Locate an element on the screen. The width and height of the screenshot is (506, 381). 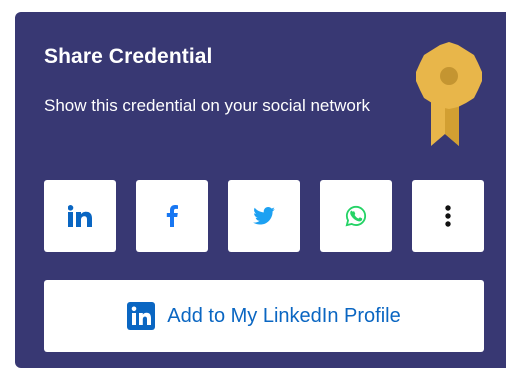
card-title: Share Credential is located at coordinates (128, 56).